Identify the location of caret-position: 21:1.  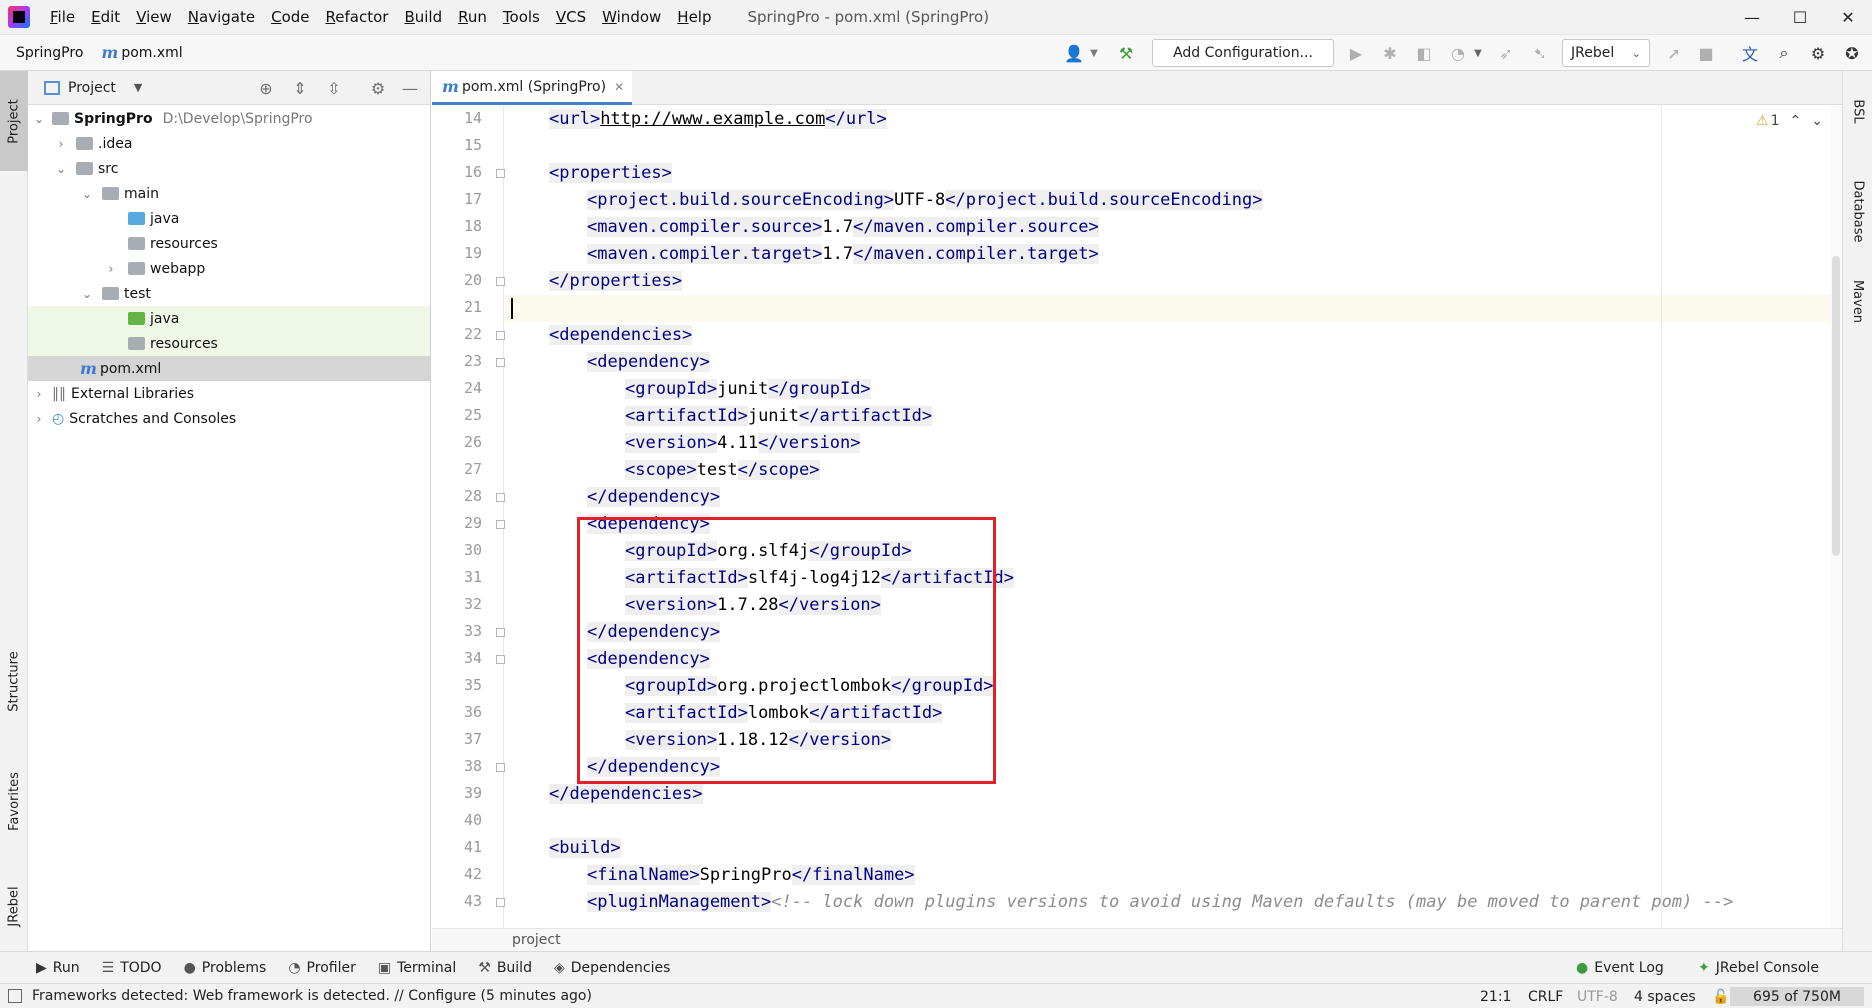
(1495, 996).